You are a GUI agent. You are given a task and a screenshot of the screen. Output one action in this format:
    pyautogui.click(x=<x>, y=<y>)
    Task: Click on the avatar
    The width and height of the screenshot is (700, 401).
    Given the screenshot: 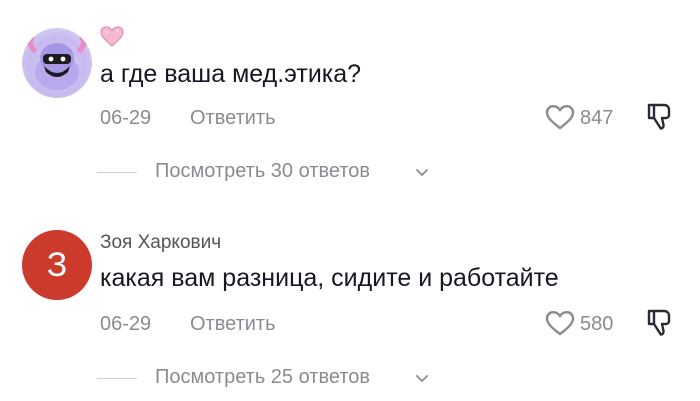 What is the action you would take?
    pyautogui.click(x=57, y=63)
    